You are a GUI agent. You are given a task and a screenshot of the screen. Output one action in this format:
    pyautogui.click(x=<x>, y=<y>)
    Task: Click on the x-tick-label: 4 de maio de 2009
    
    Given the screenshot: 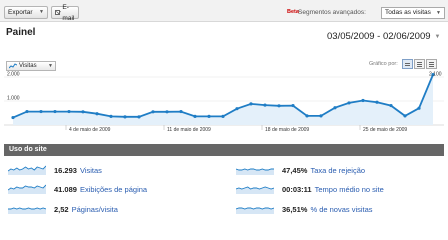 What is the action you would take?
    pyautogui.click(x=90, y=130)
    